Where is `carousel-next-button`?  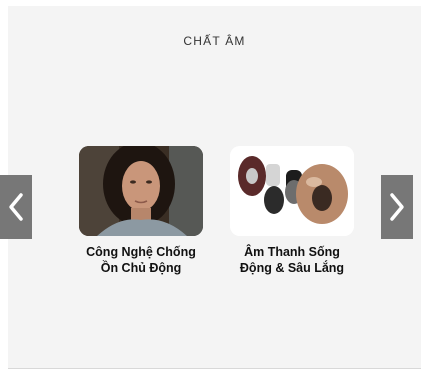 carousel-next-button is located at coordinates (397, 207).